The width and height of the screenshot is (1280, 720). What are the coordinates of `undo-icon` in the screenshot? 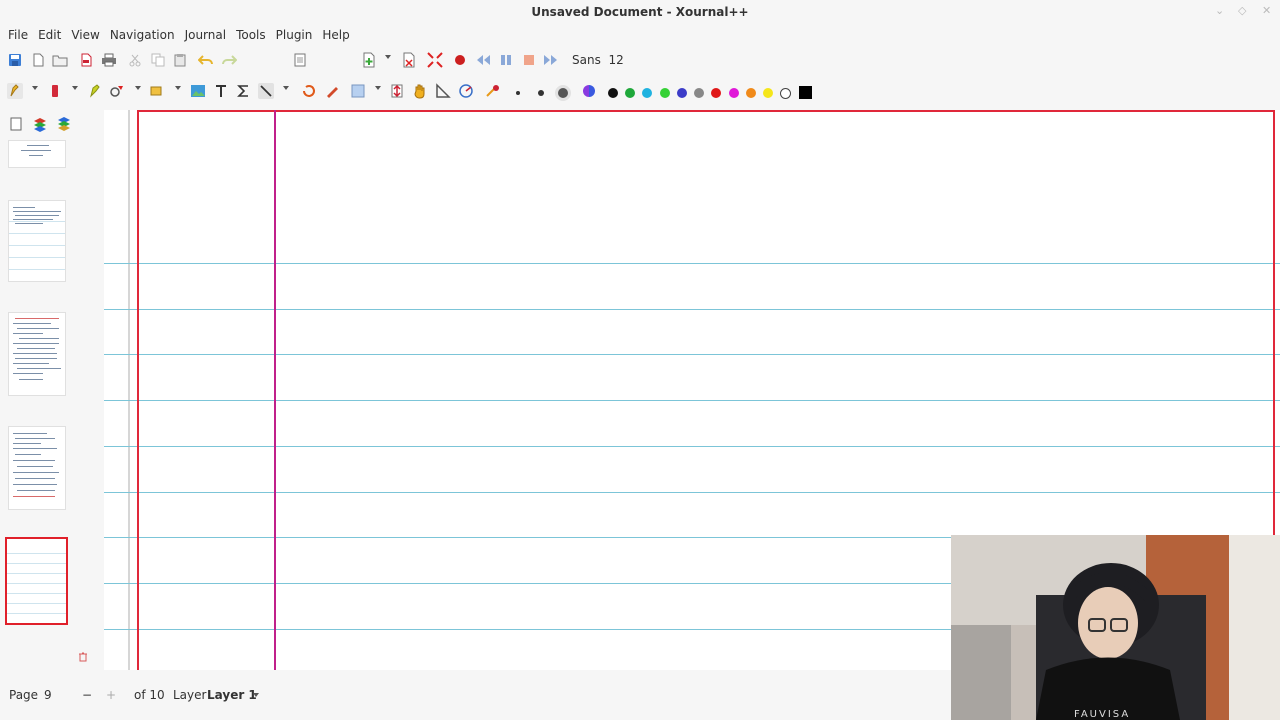 It's located at (206, 60).